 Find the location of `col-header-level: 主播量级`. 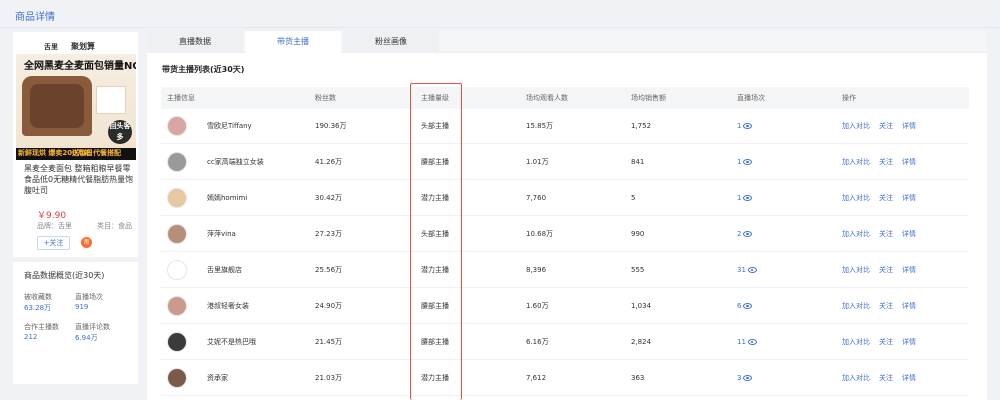

col-header-level: 主播量级 is located at coordinates (435, 98).